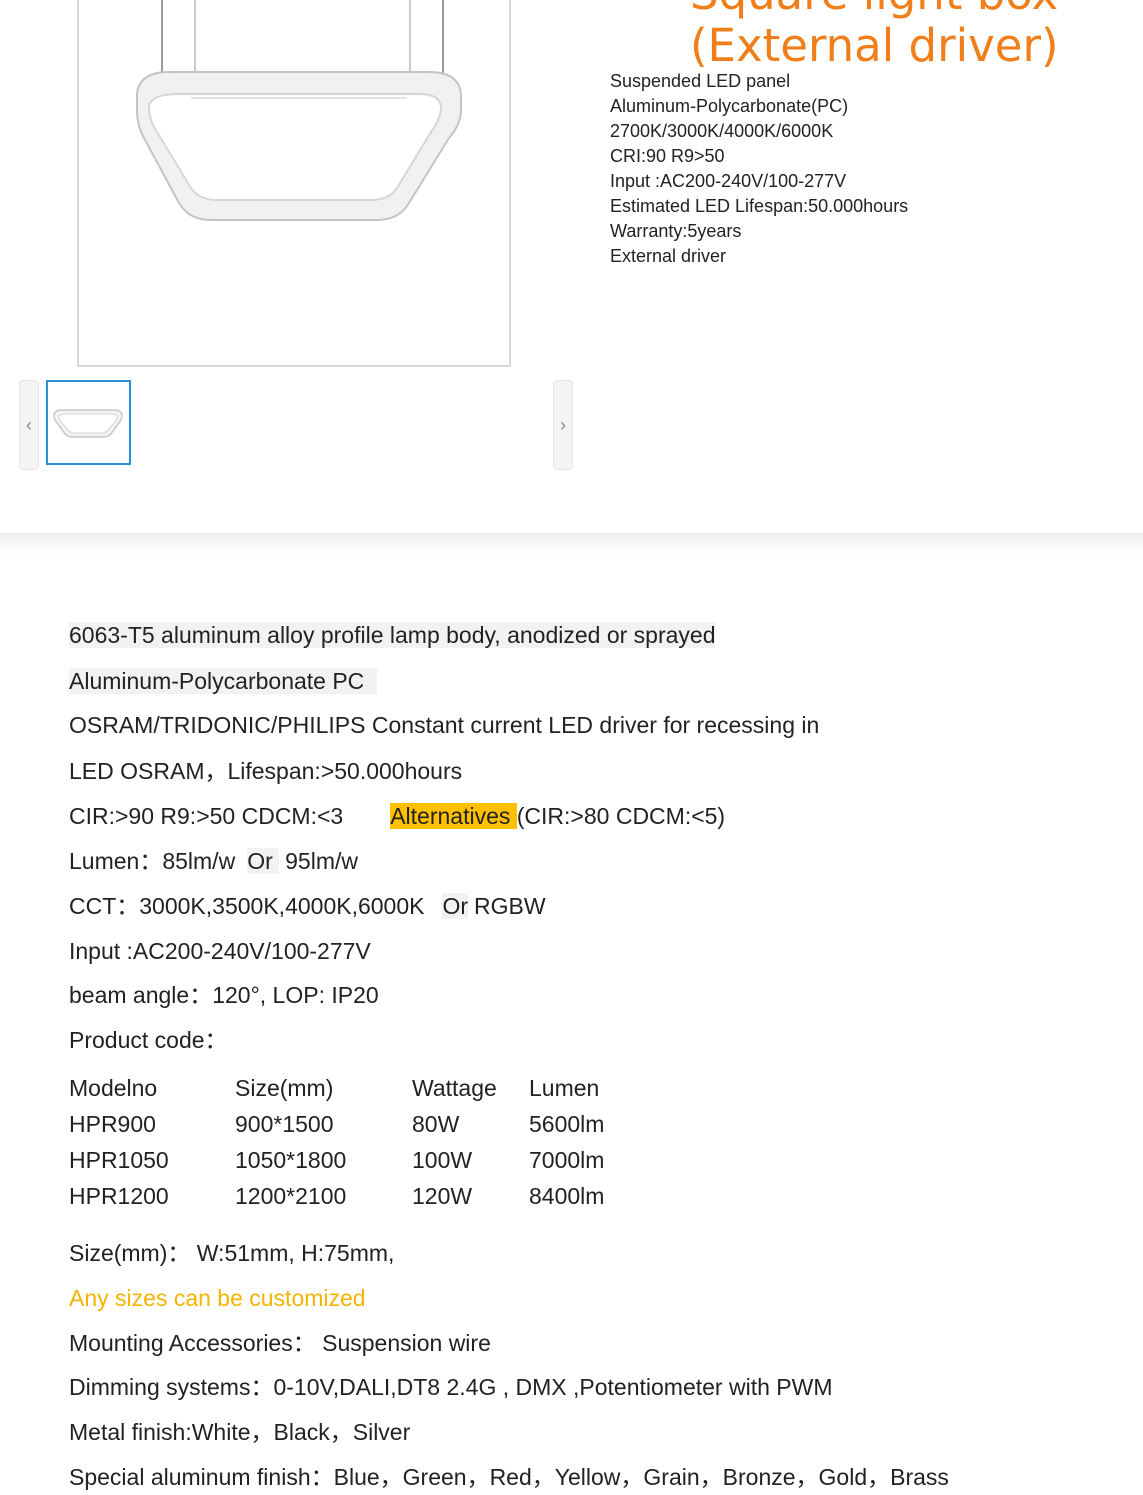 The width and height of the screenshot is (1143, 1495). What do you see at coordinates (722, 131) in the screenshot?
I see `spec-item: 2700K/3000K/4000K/6000K` at bounding box center [722, 131].